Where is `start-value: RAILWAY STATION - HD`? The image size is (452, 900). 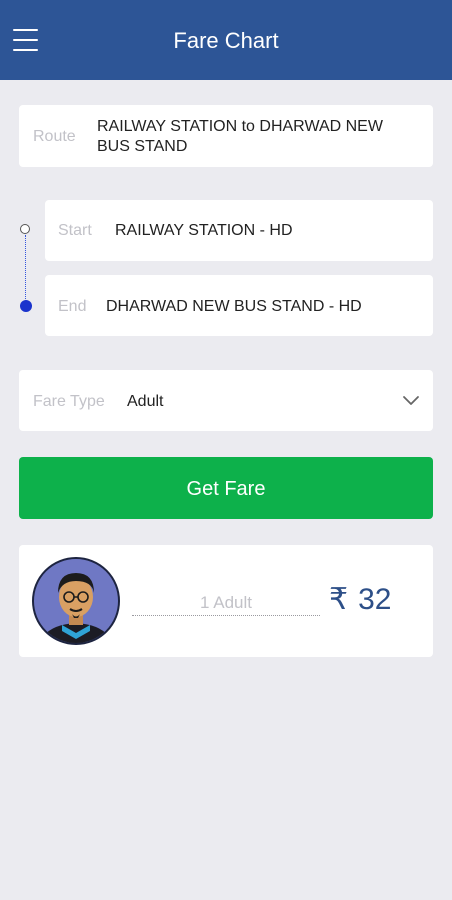 start-value: RAILWAY STATION - HD is located at coordinates (204, 230).